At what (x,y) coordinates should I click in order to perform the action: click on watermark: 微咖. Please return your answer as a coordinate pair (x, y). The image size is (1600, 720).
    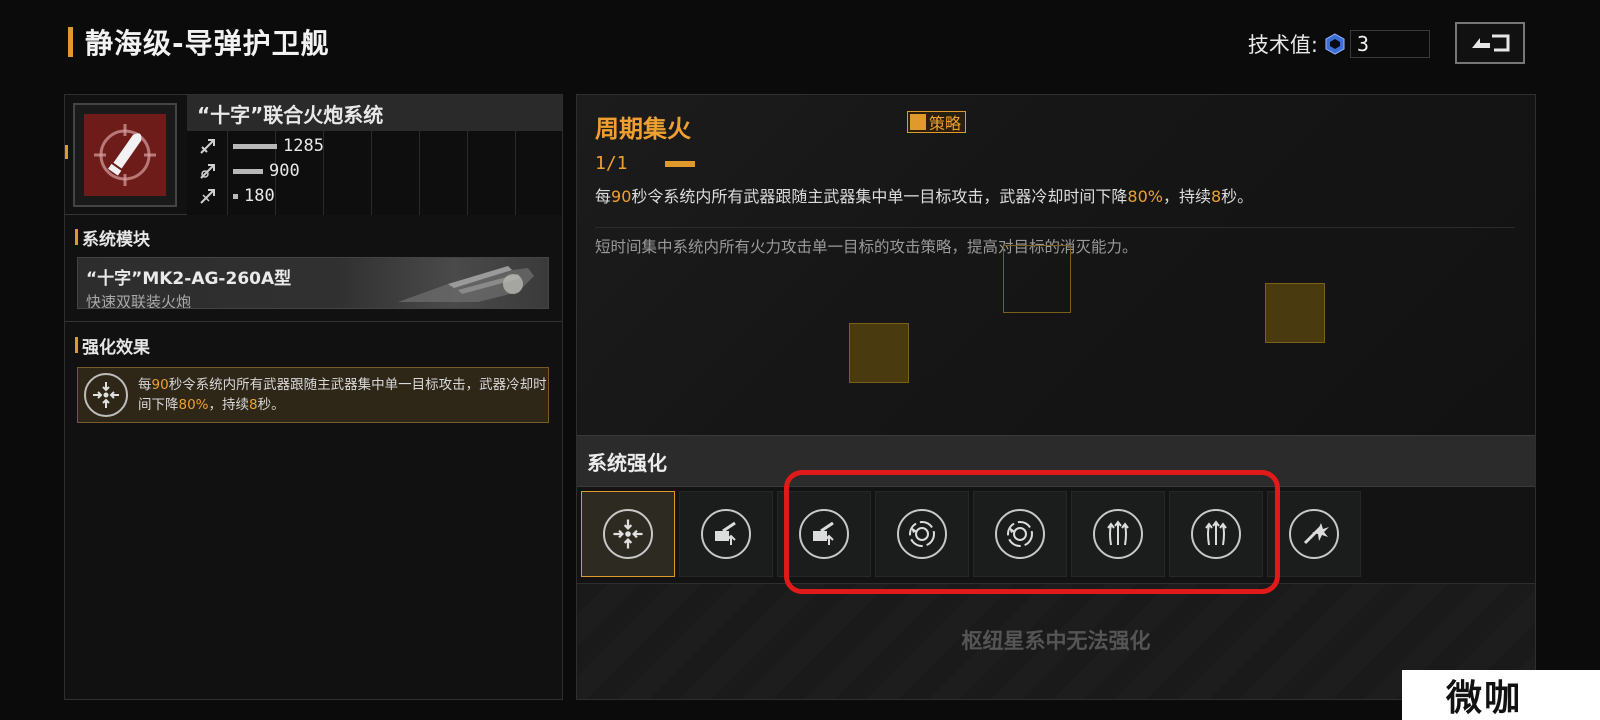
    Looking at the image, I should click on (1501, 695).